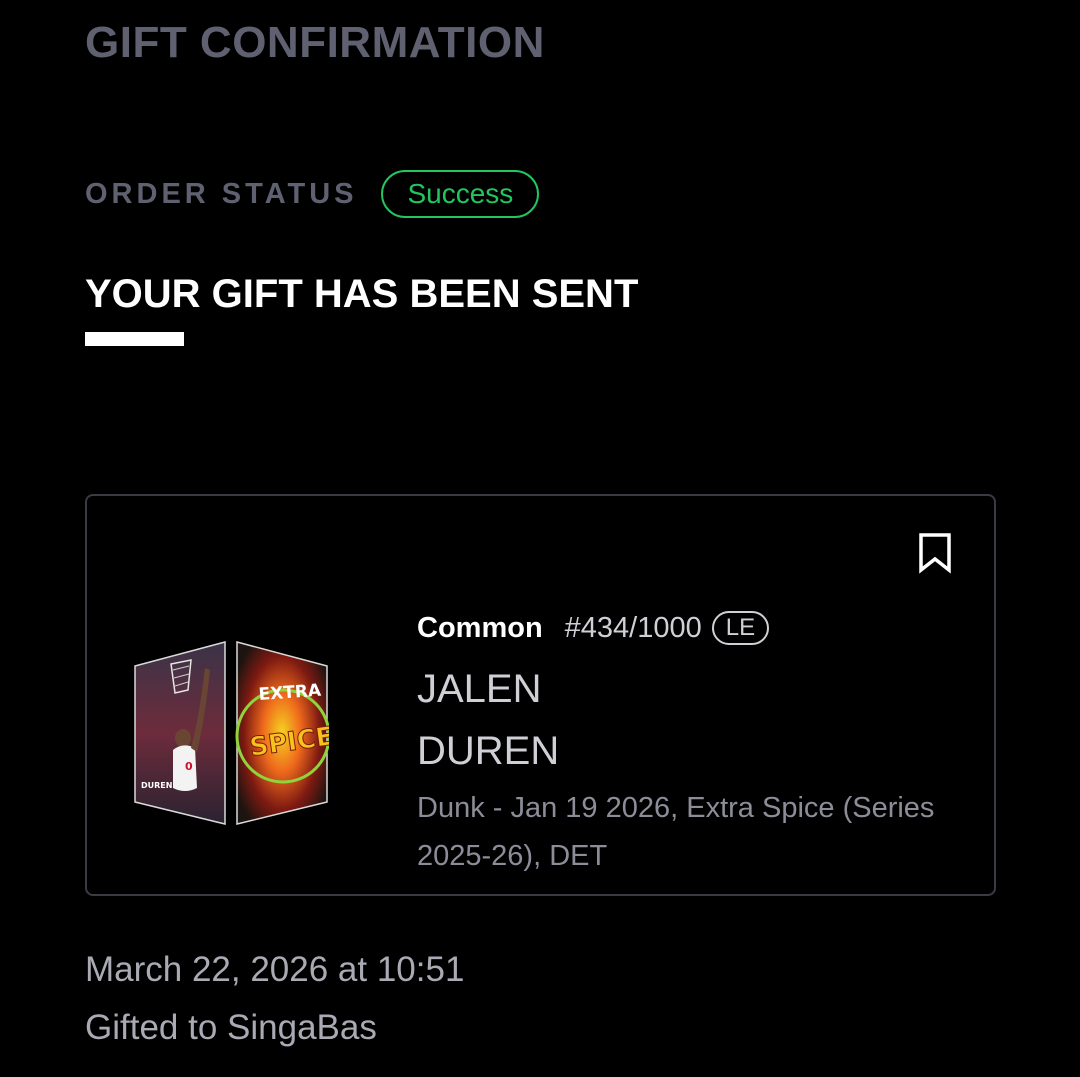 This screenshot has width=1080, height=1077. Describe the element at coordinates (315, 42) in the screenshot. I see `page-title: GIFT CONFIRMATION` at that location.